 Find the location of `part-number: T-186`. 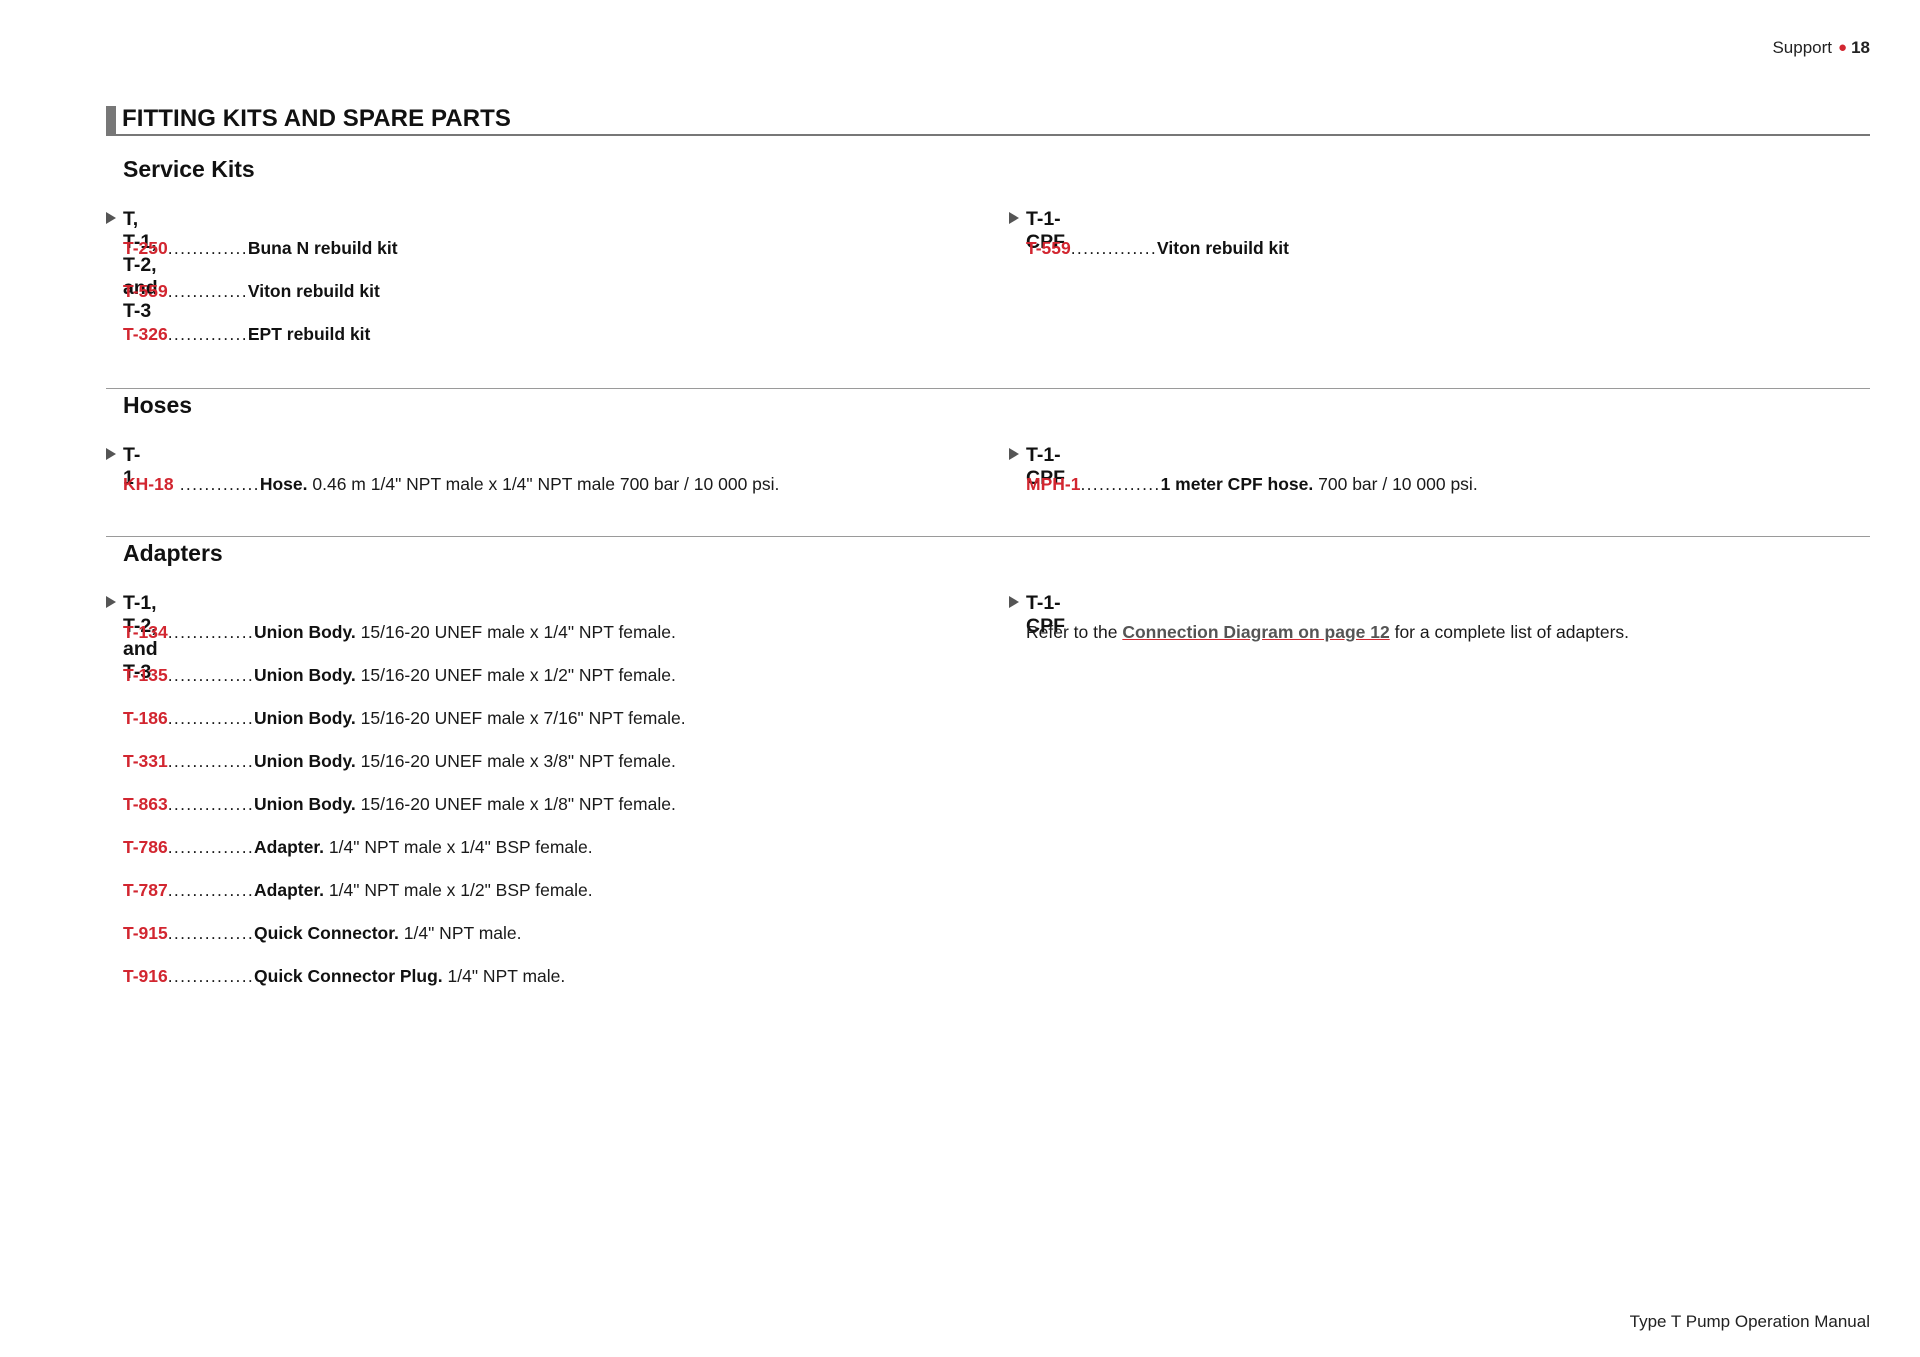

part-number: T-186 is located at coordinates (145, 718).